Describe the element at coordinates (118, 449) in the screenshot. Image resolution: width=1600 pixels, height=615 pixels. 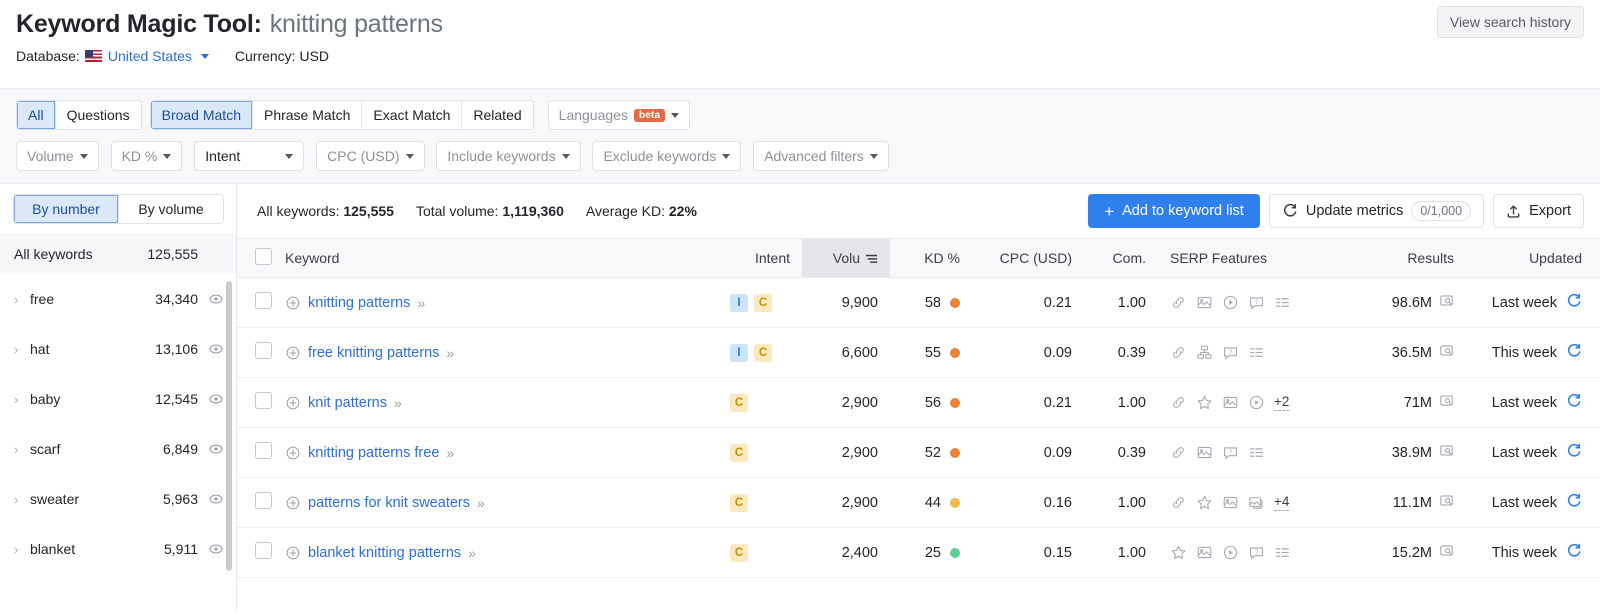
I see `sidebar-item-scarf: › scarf 6,849` at that location.